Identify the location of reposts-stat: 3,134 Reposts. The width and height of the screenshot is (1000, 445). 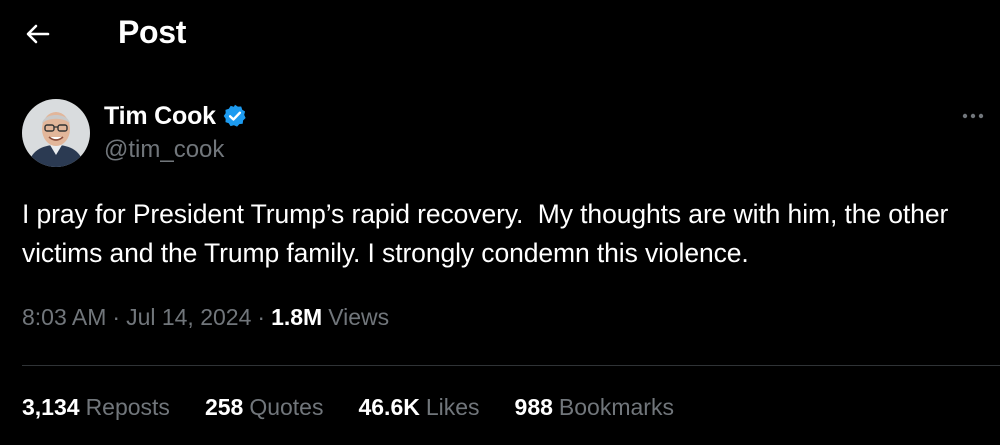
(96, 407).